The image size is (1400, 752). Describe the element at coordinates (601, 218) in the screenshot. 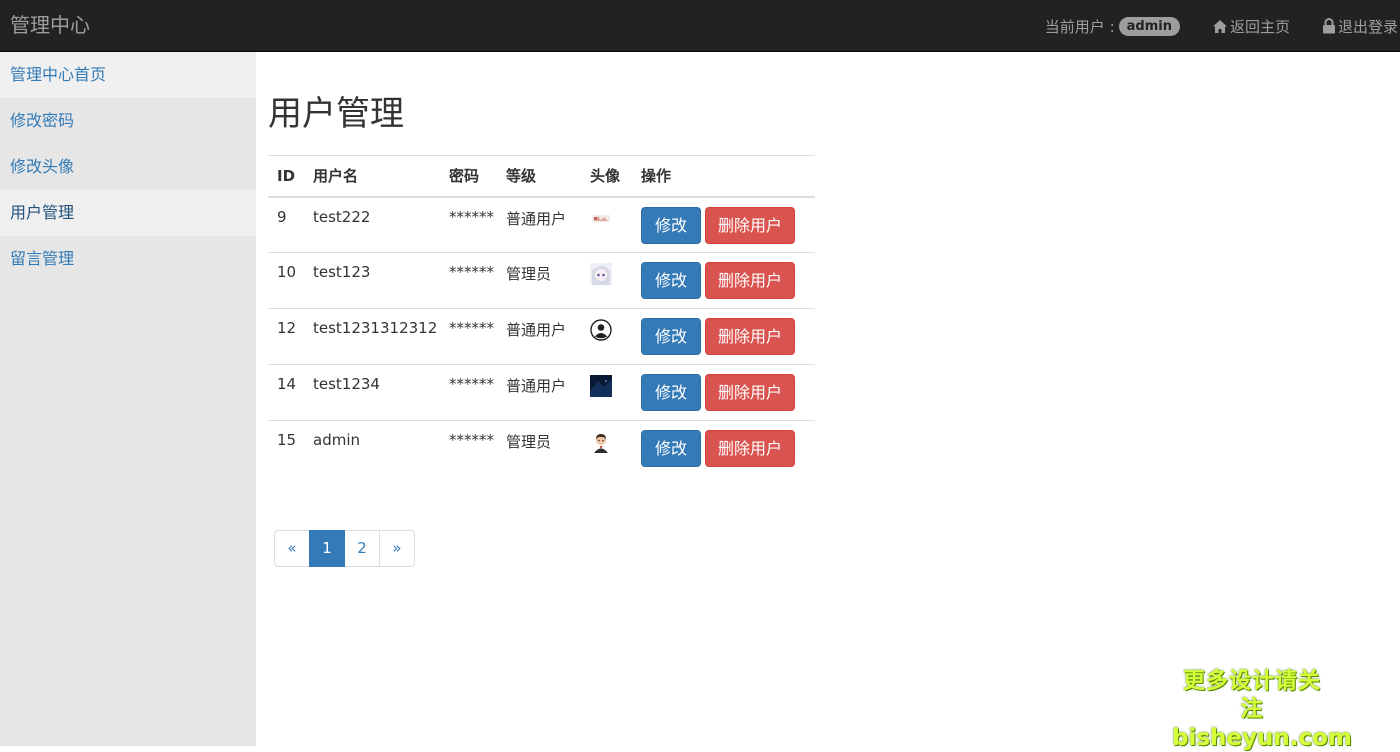

I see `drawing-avatar-icon` at that location.